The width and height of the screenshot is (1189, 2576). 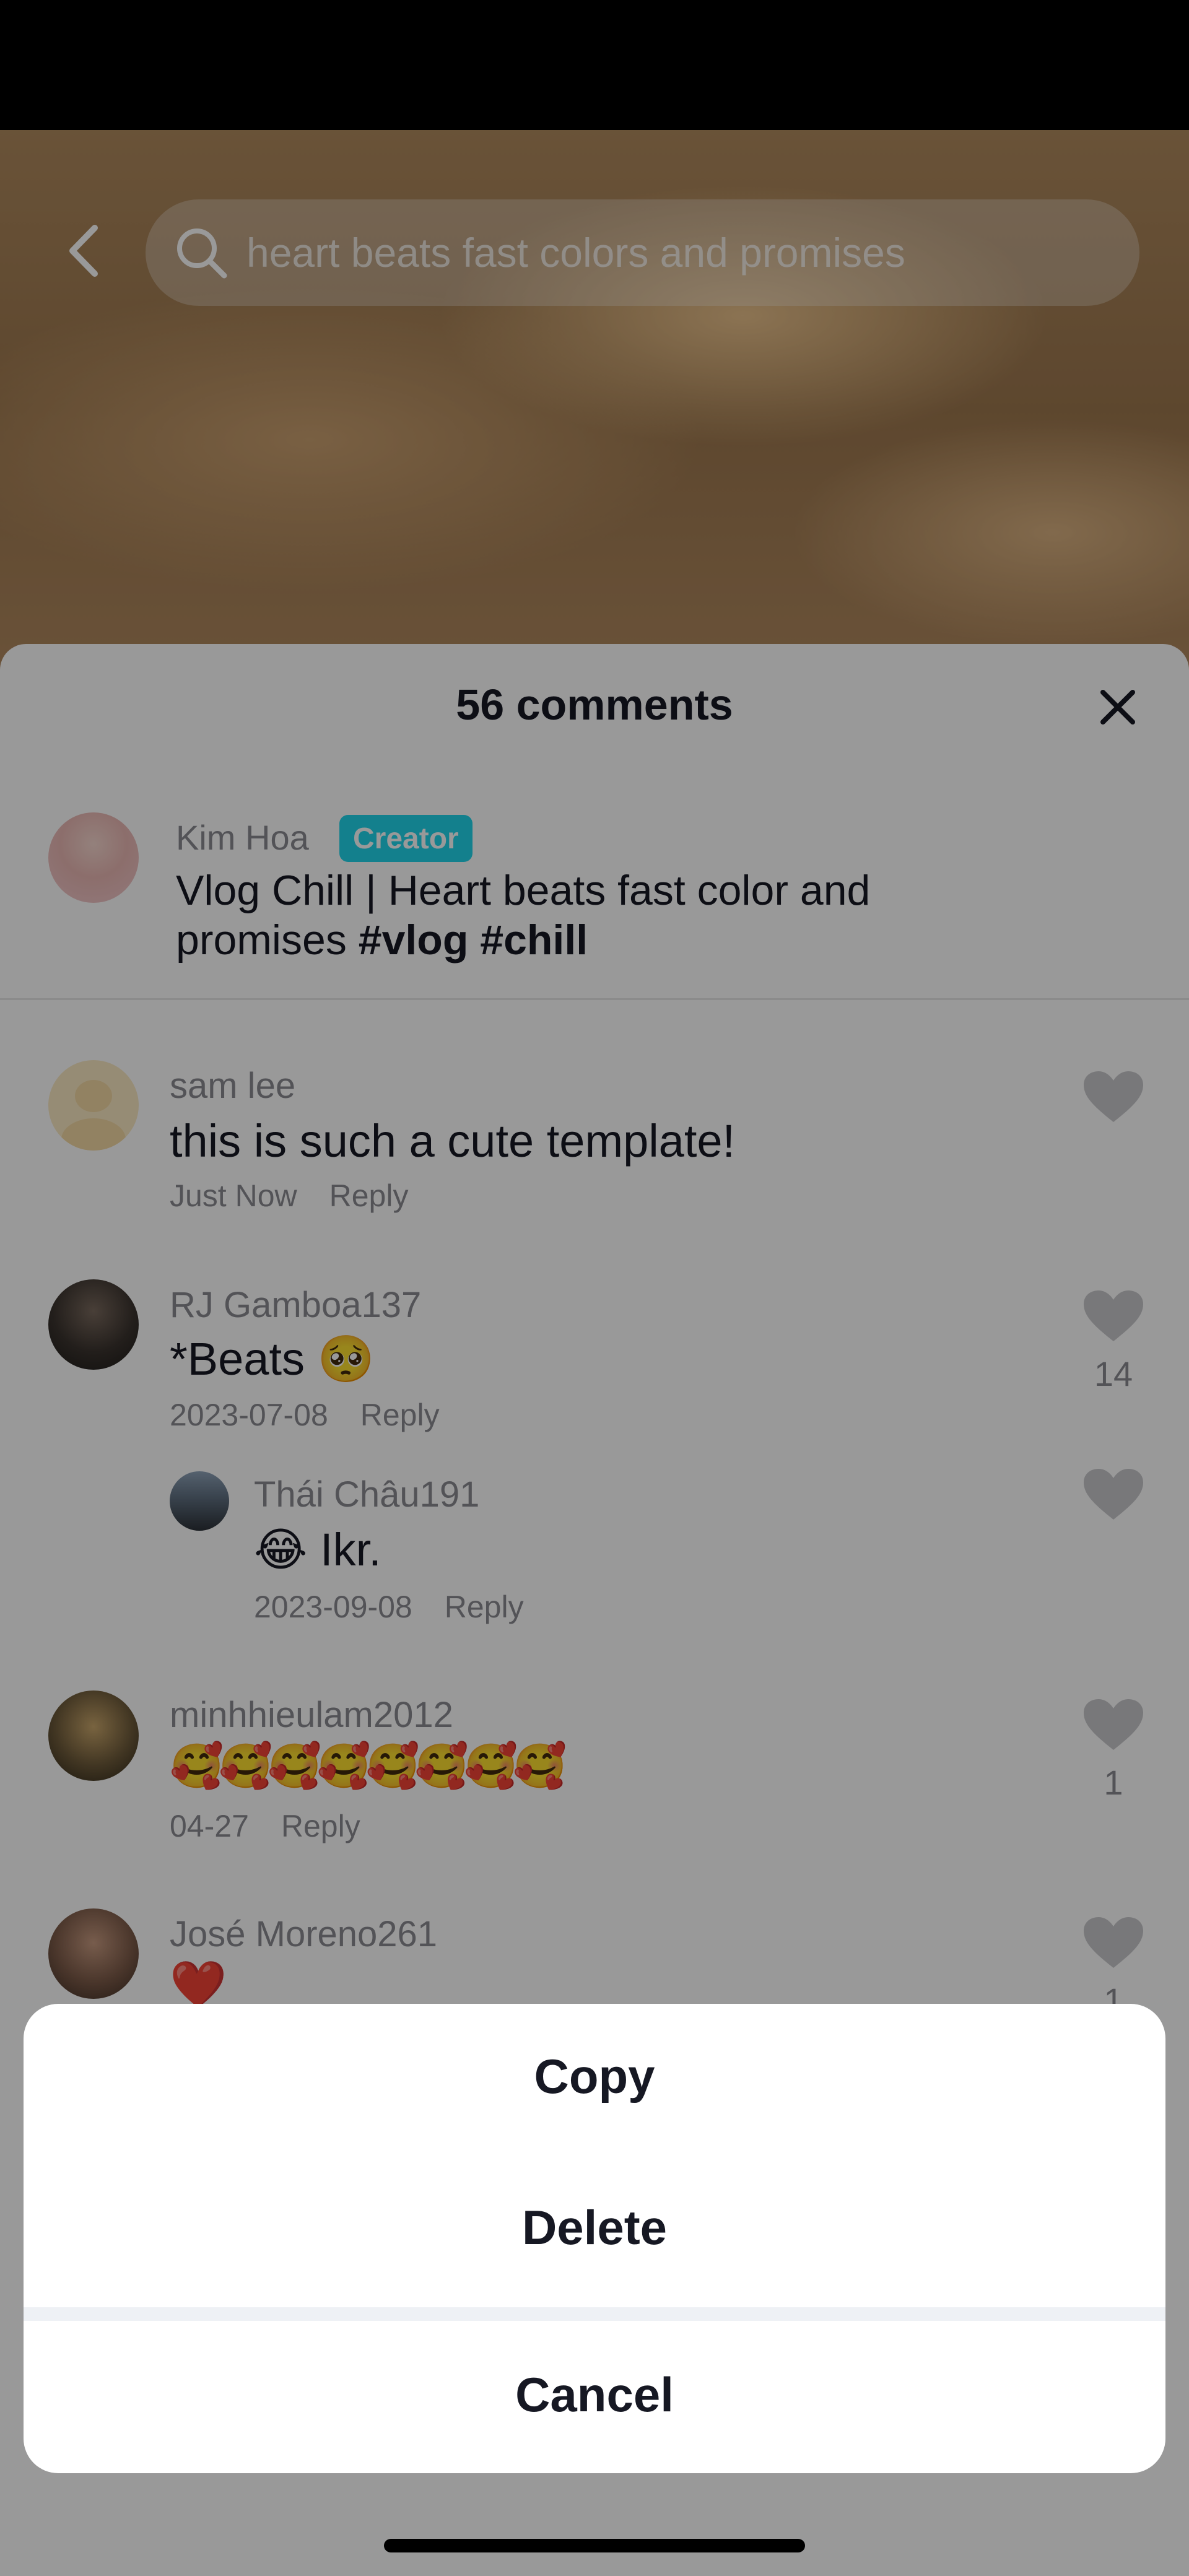 What do you see at coordinates (594, 65) in the screenshot?
I see `status-bar` at bounding box center [594, 65].